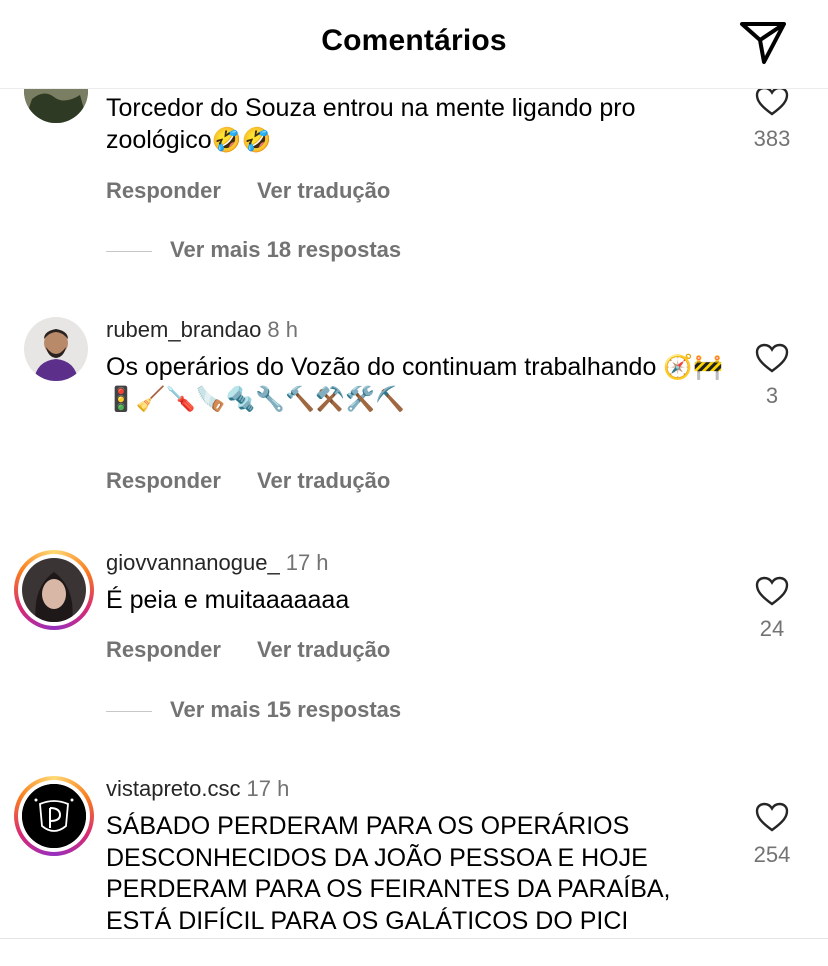  What do you see at coordinates (173, 788) in the screenshot?
I see `username: vistapreto.csc` at bounding box center [173, 788].